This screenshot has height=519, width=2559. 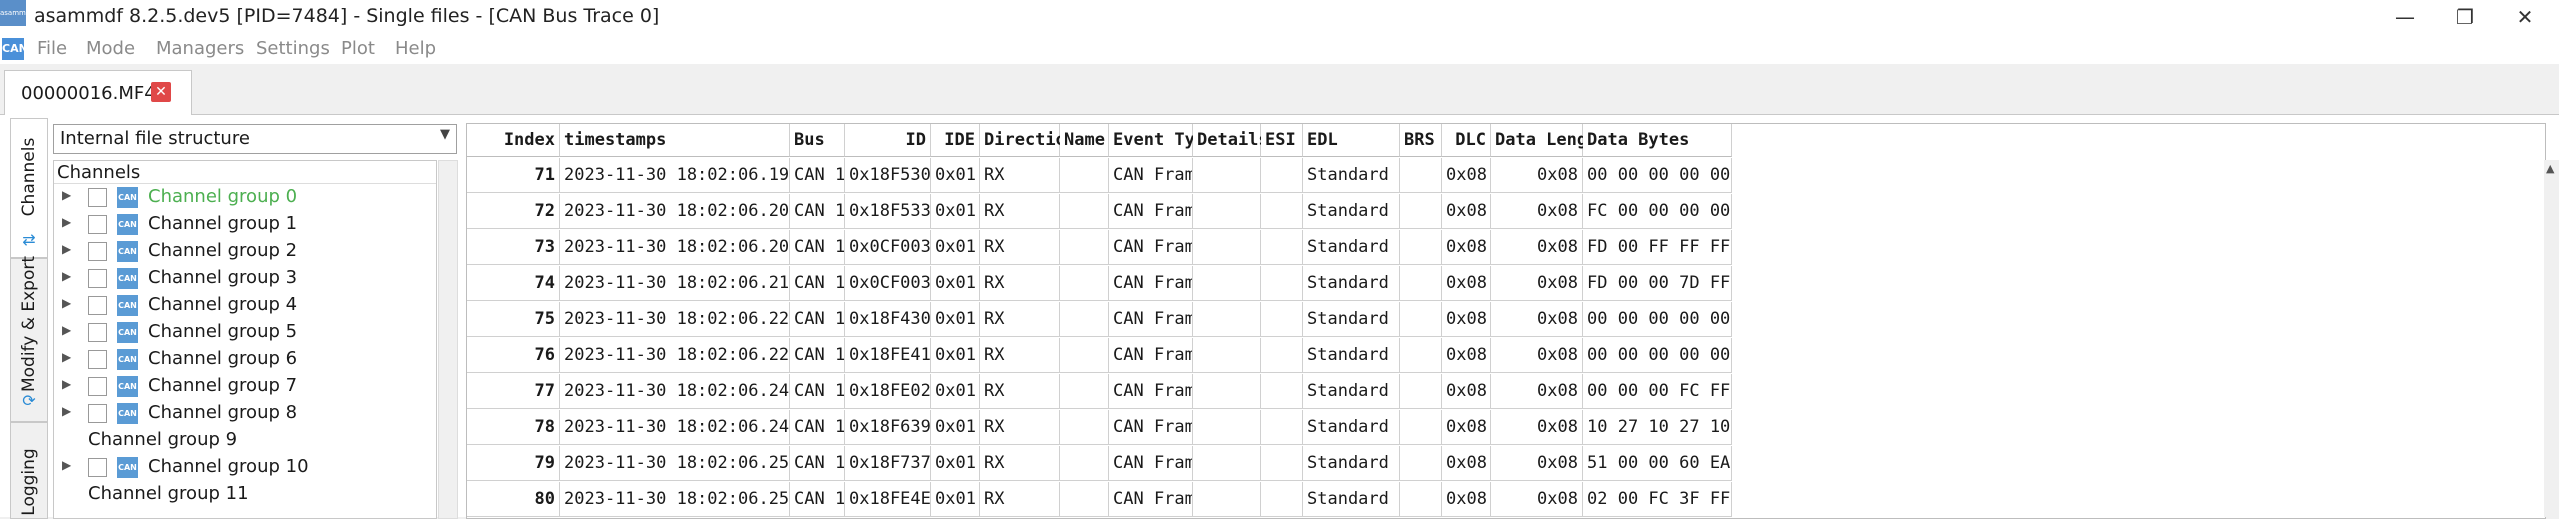 I want to click on tree-scrollbar, so click(x=448, y=339).